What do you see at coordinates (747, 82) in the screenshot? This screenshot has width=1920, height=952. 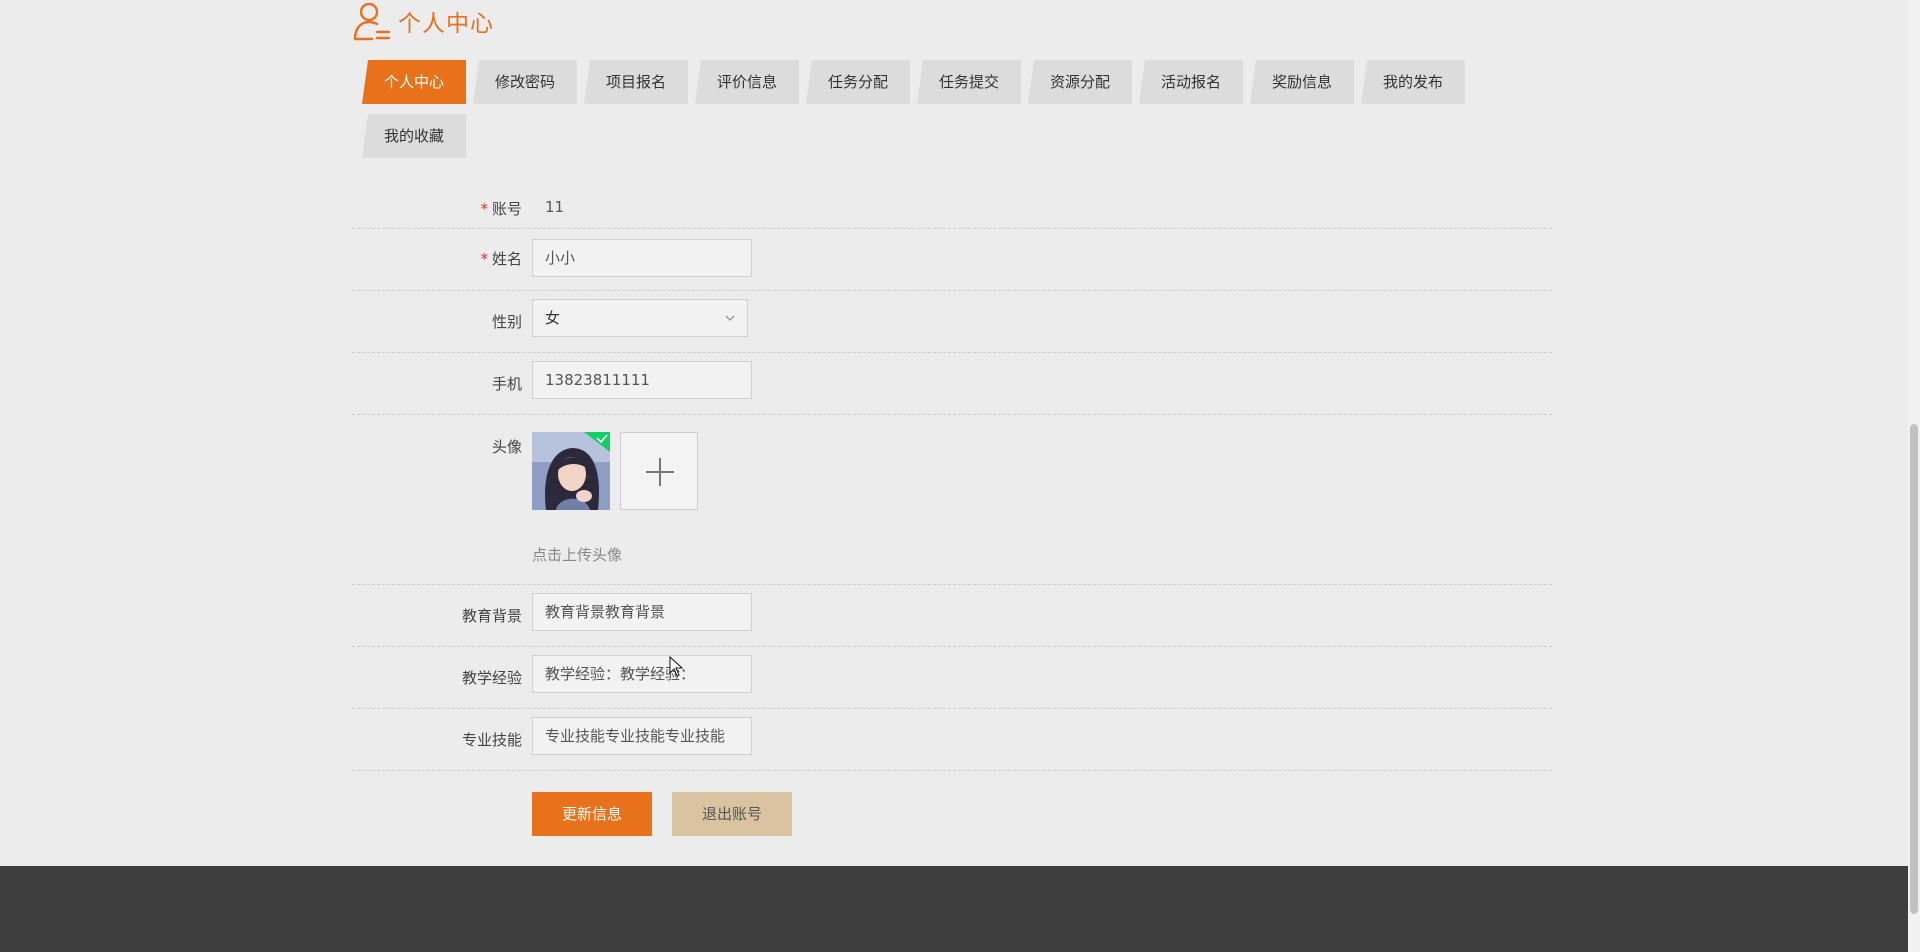 I see `tab-evaluation-info: 评价信息` at bounding box center [747, 82].